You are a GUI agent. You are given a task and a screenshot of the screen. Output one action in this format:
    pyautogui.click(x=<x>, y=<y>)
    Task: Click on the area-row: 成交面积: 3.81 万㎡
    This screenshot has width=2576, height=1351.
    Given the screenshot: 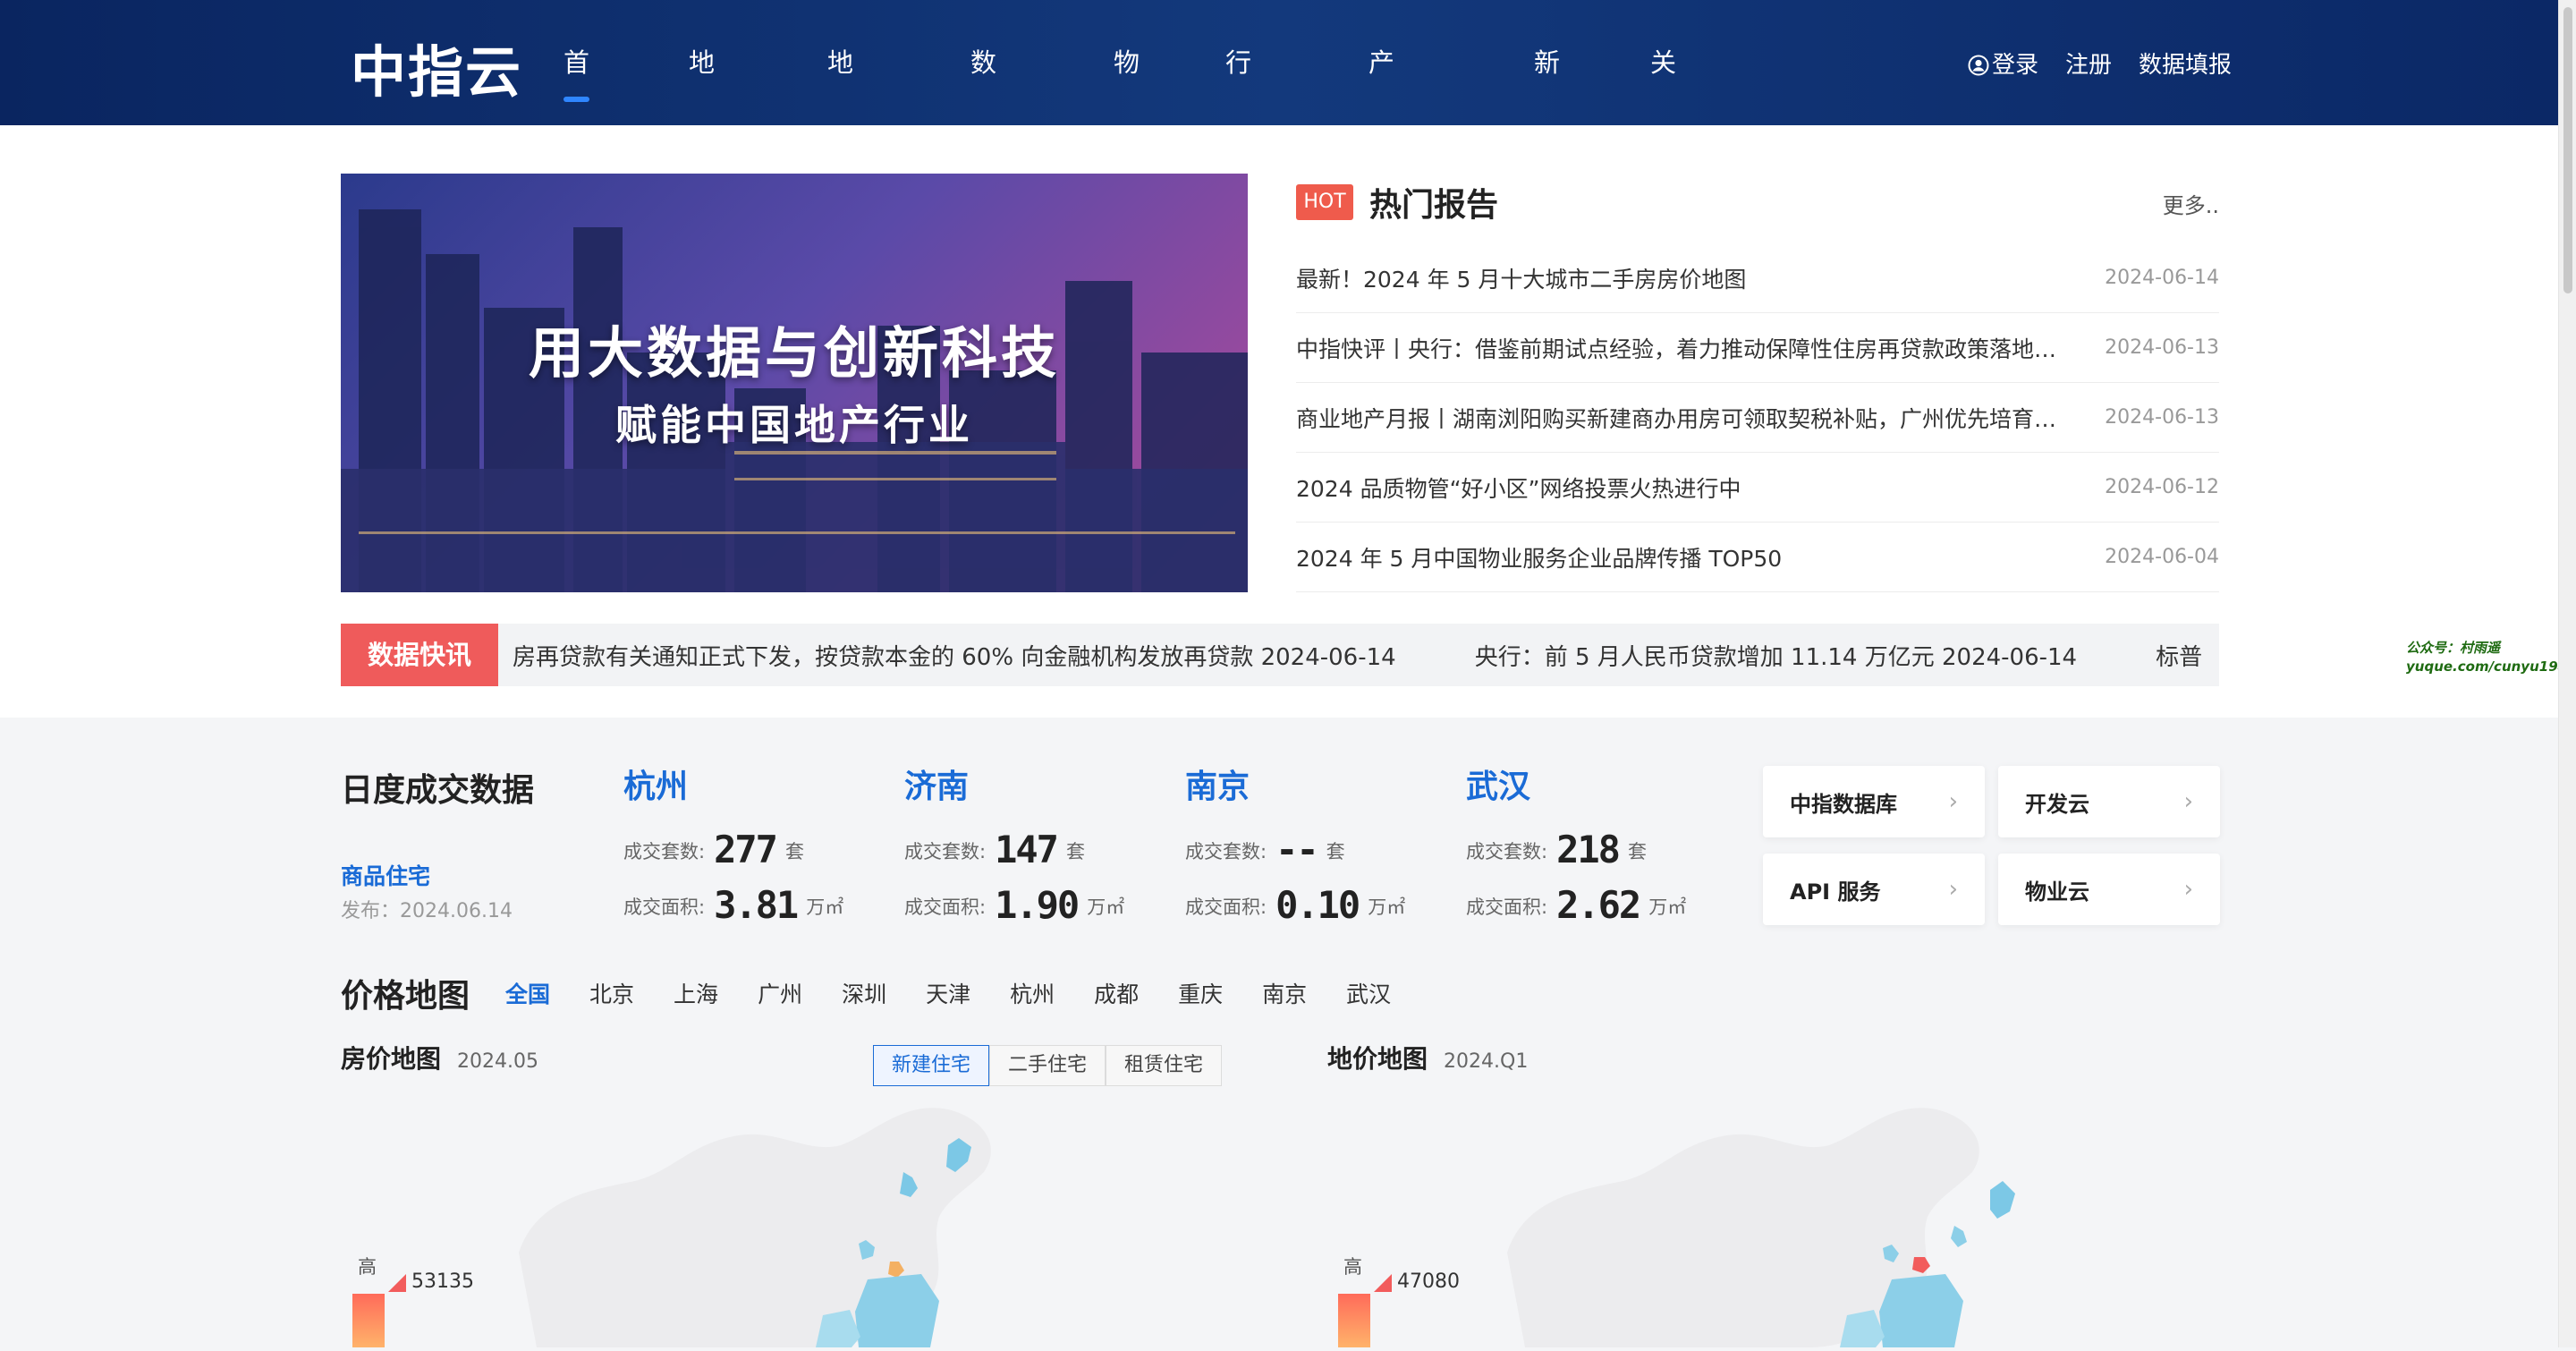 What is the action you would take?
    pyautogui.click(x=757, y=901)
    